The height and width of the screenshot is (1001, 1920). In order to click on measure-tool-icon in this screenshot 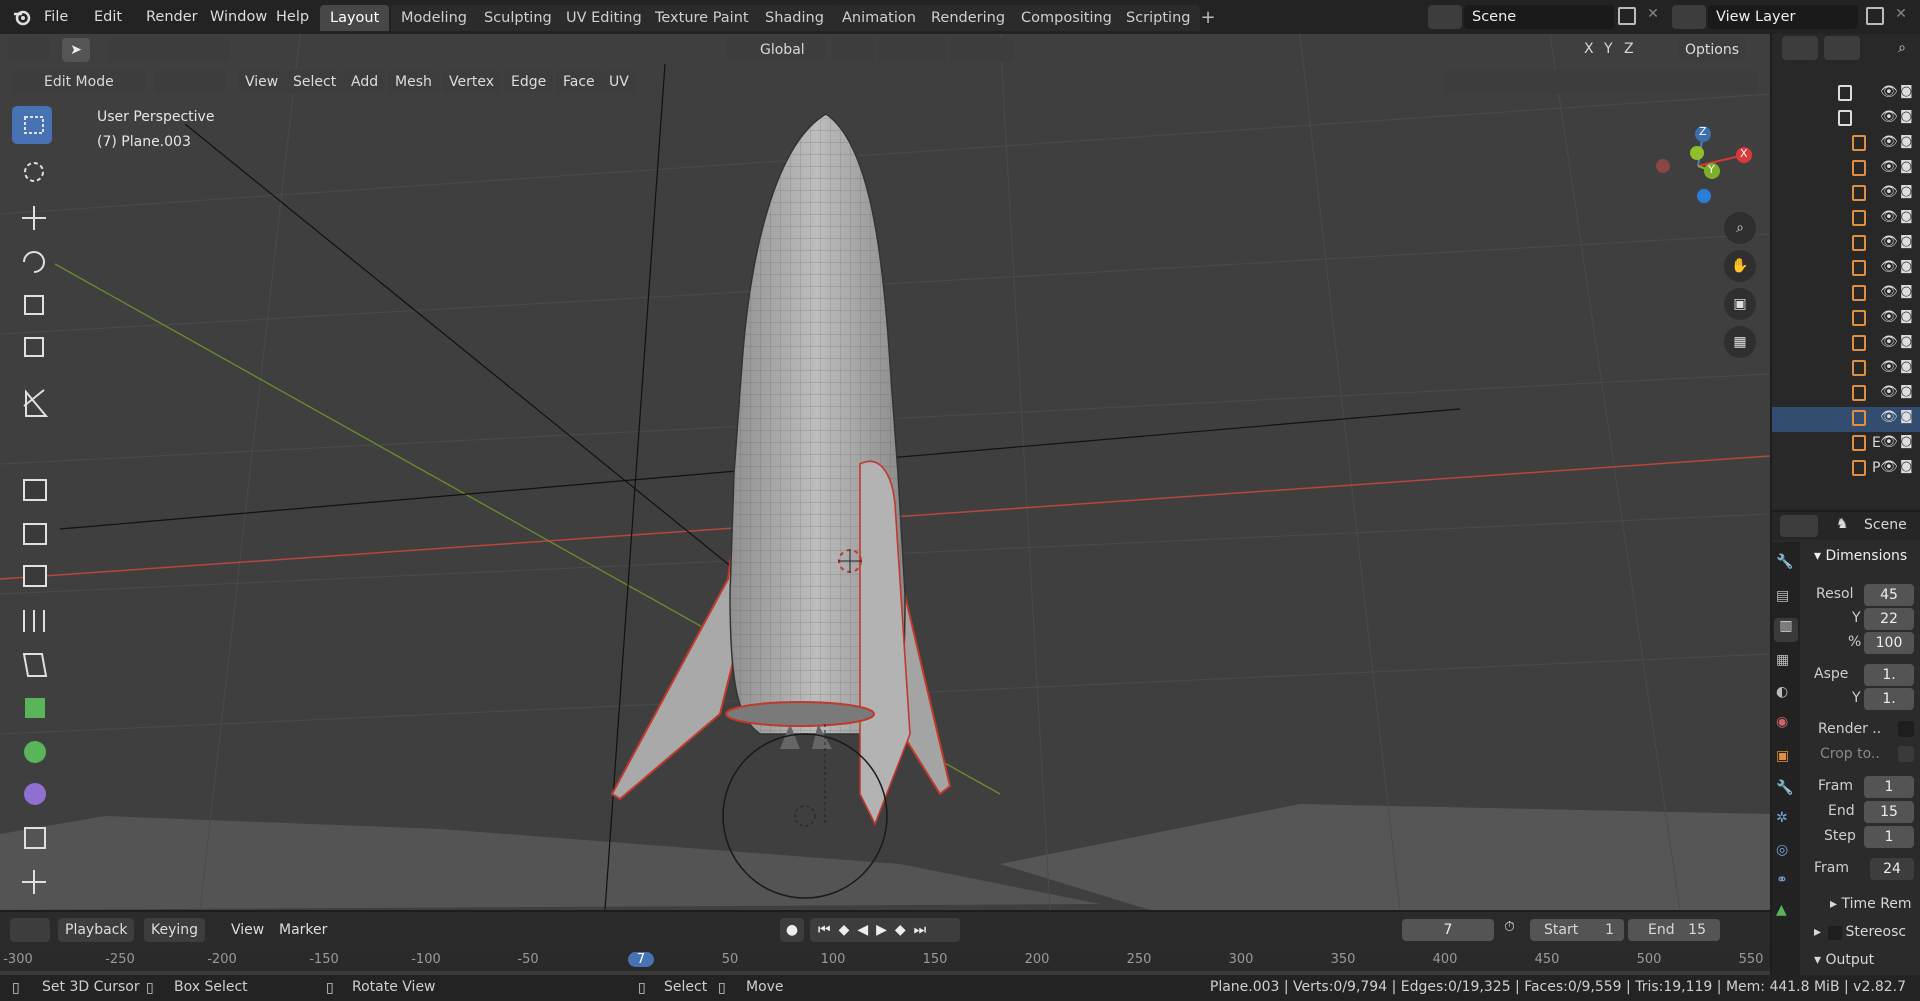, I will do `click(32, 441)`.